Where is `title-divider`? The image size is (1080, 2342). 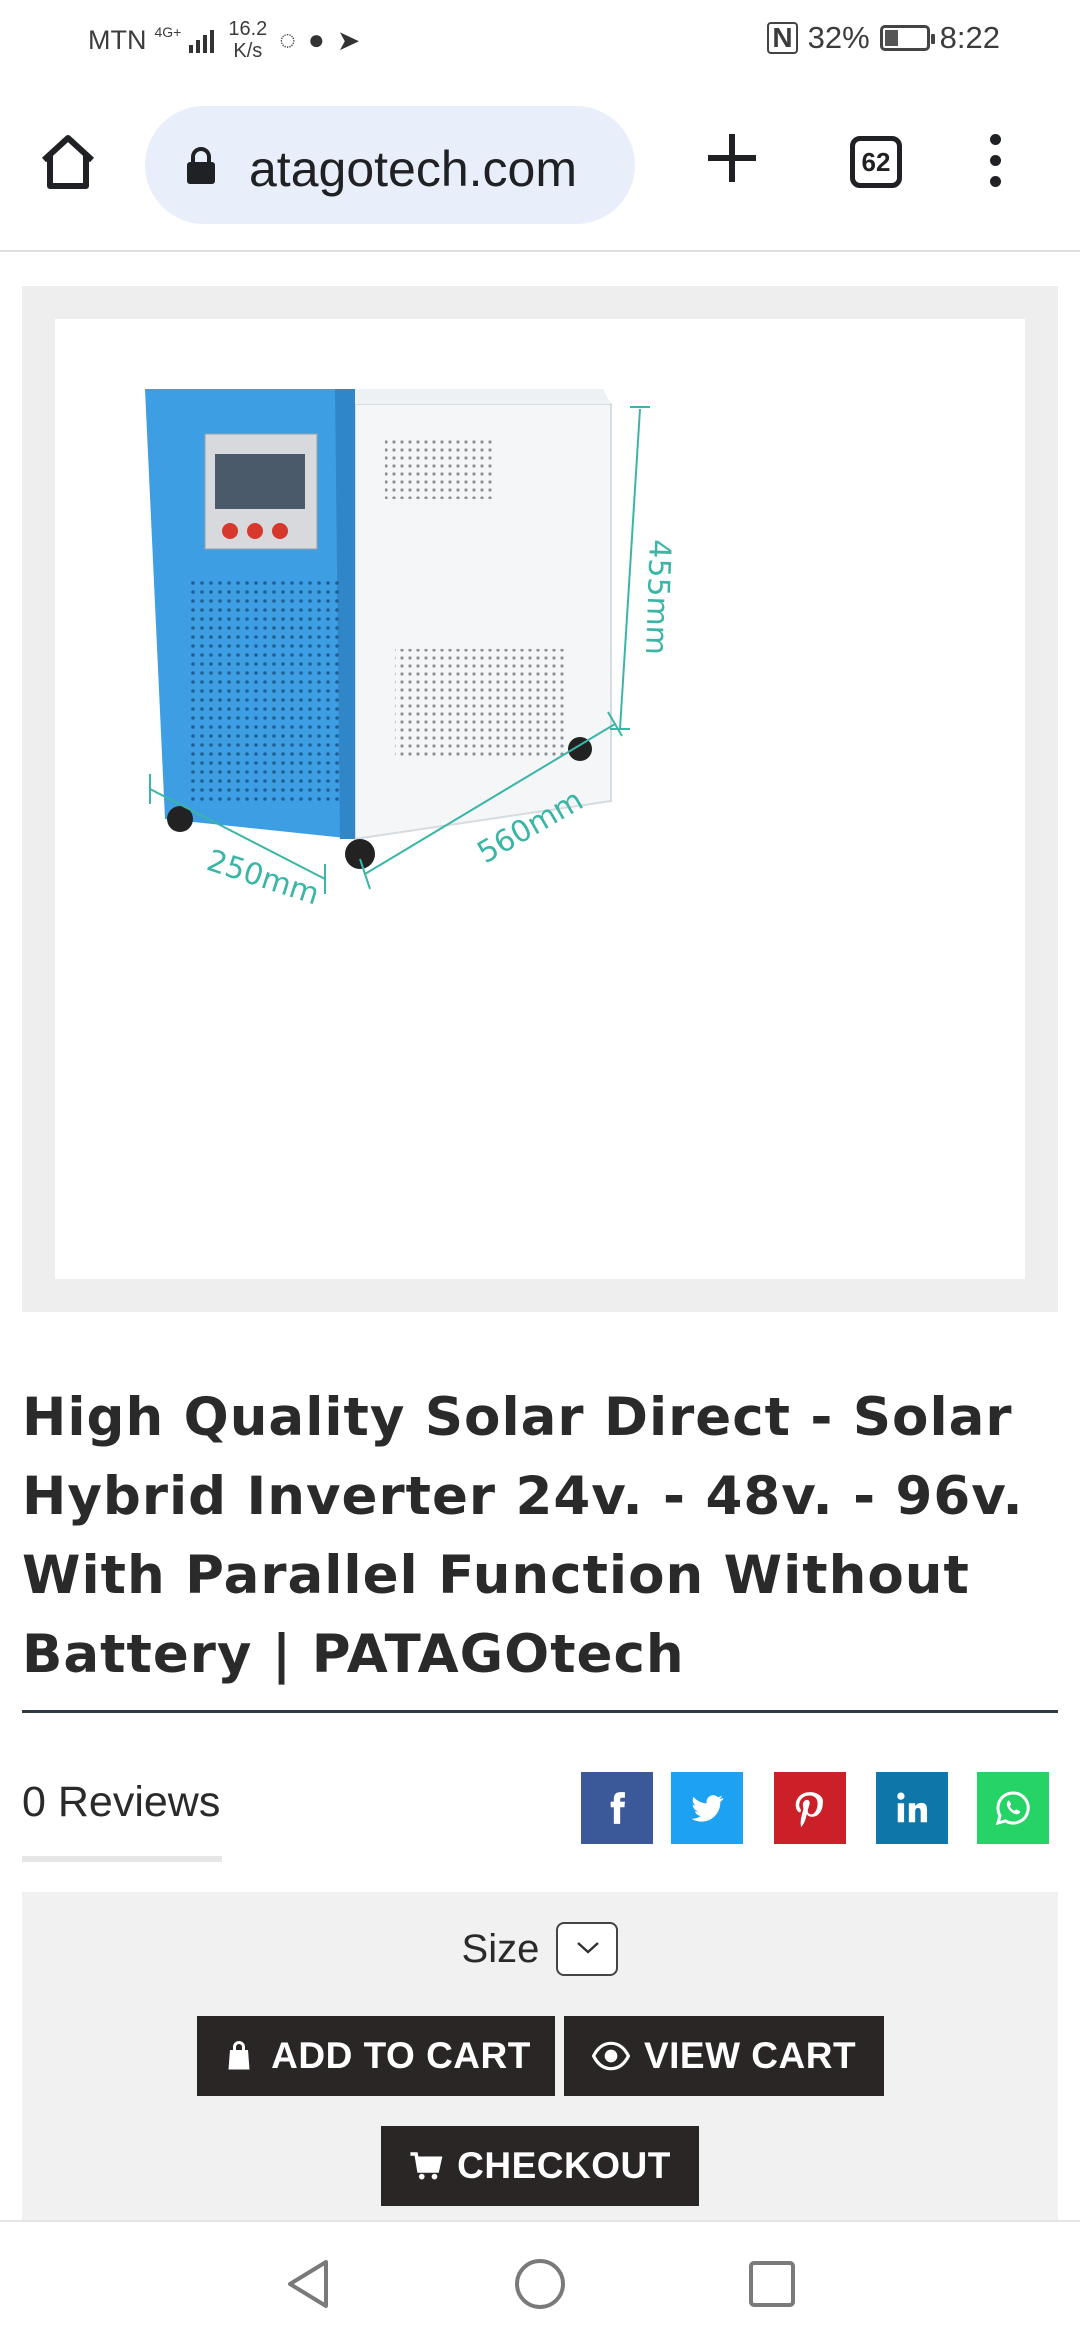 title-divider is located at coordinates (540, 1711).